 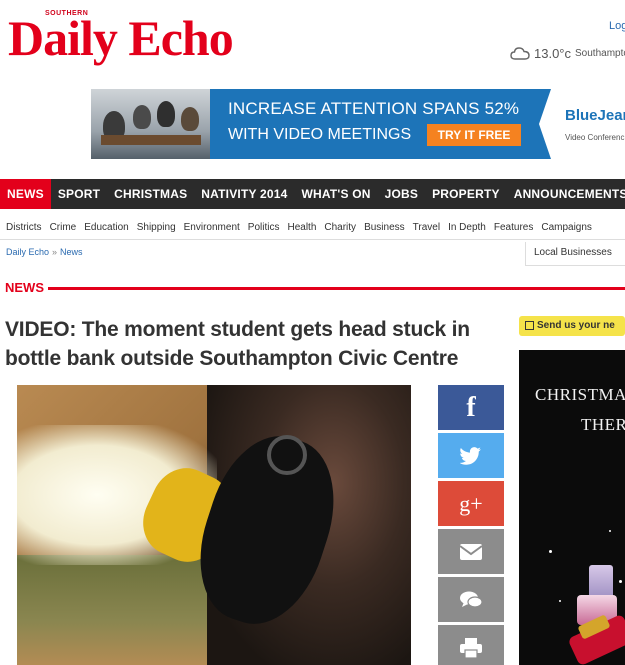 What do you see at coordinates (617, 26) in the screenshot?
I see `login-link: Log` at bounding box center [617, 26].